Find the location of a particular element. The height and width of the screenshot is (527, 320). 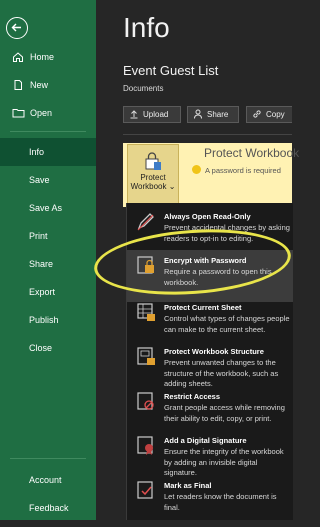

warning-icon is located at coordinates (196, 169).